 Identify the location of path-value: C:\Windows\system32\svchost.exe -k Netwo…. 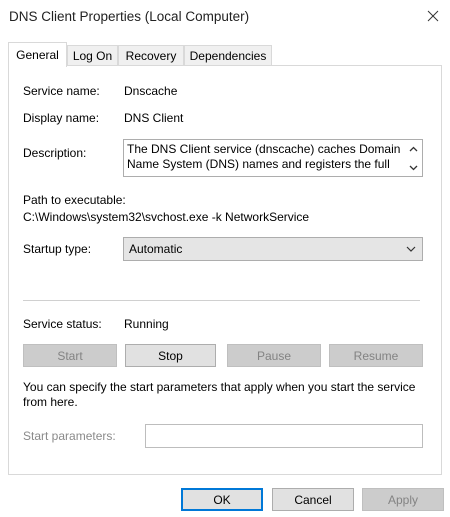
(166, 217).